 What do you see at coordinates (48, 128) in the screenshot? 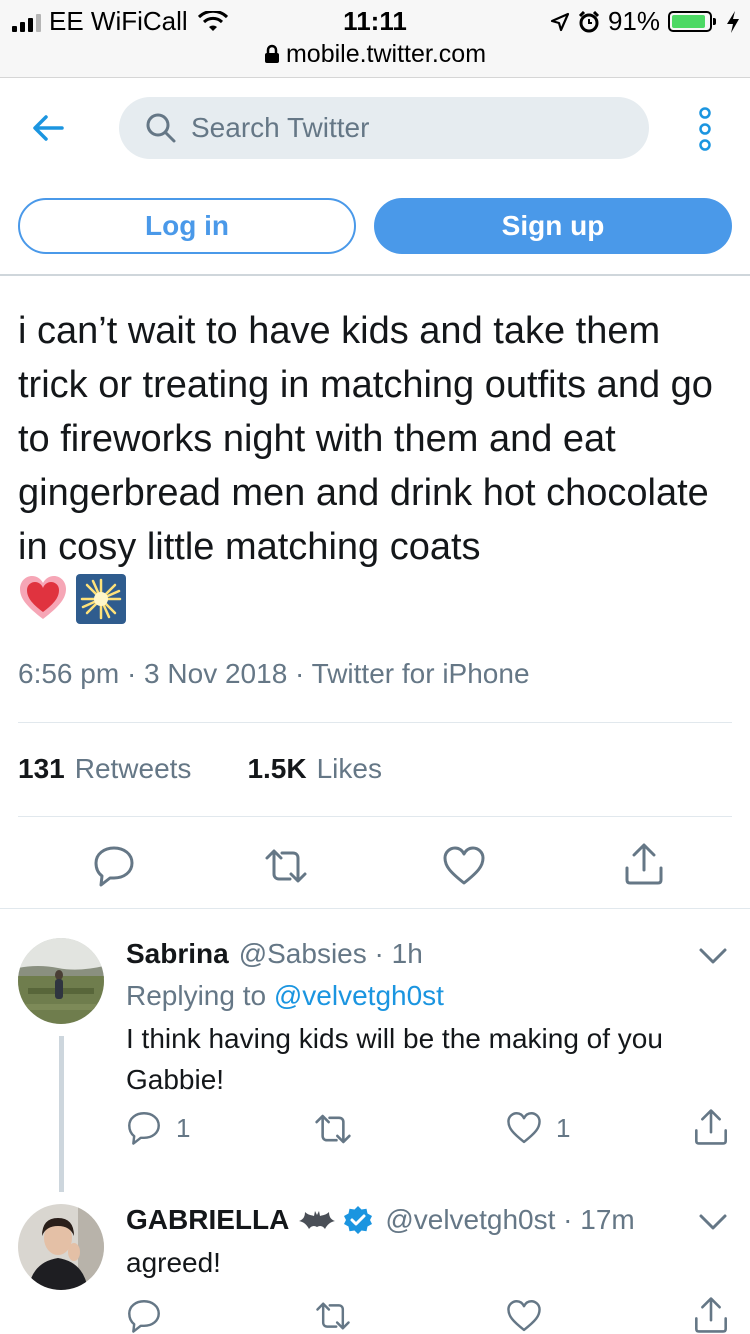
I see `back-arrow-icon` at bounding box center [48, 128].